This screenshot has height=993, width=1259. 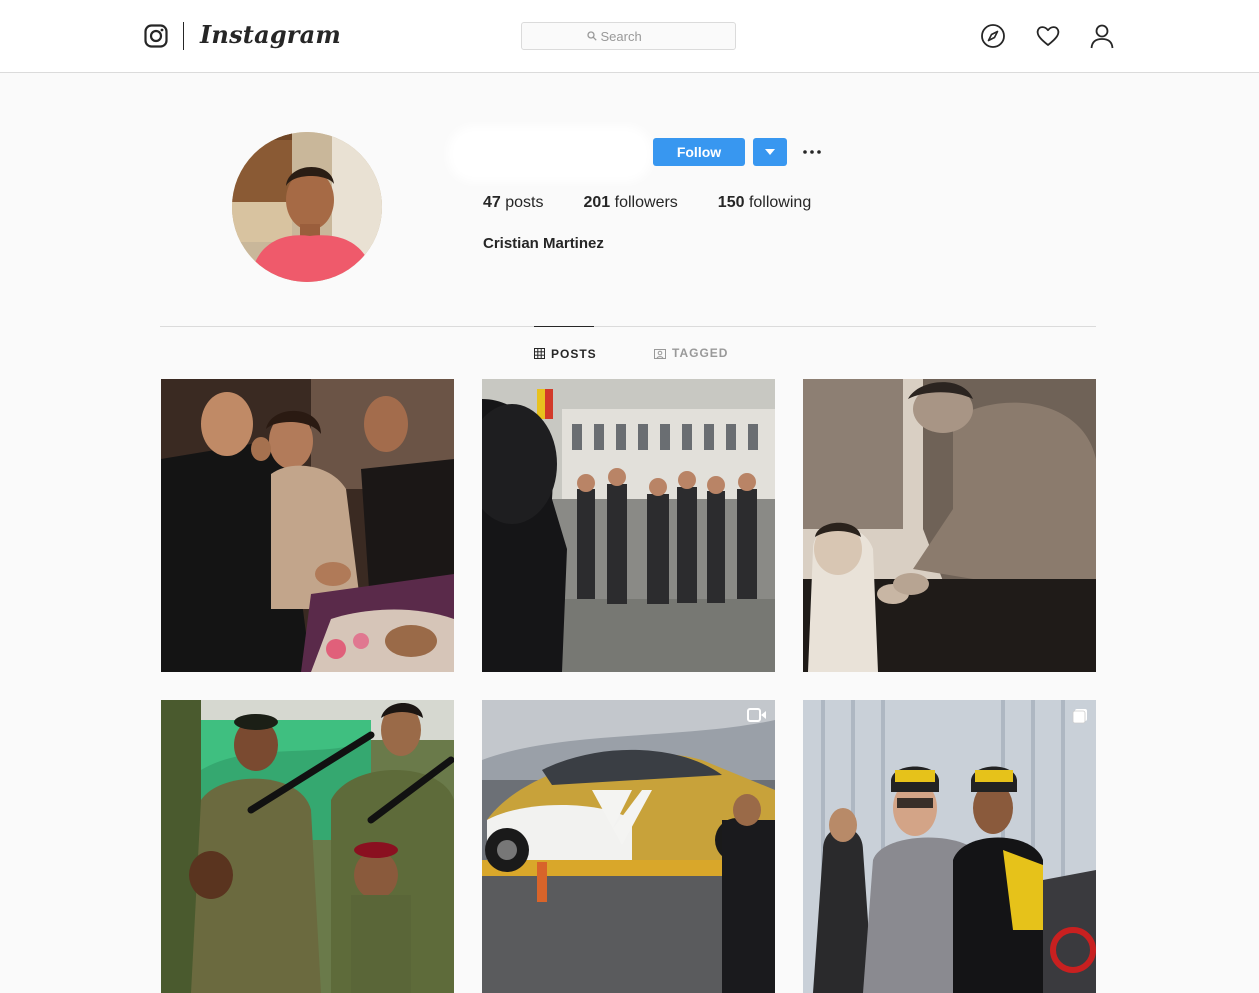 I want to click on profile-avatar, so click(x=307, y=207).